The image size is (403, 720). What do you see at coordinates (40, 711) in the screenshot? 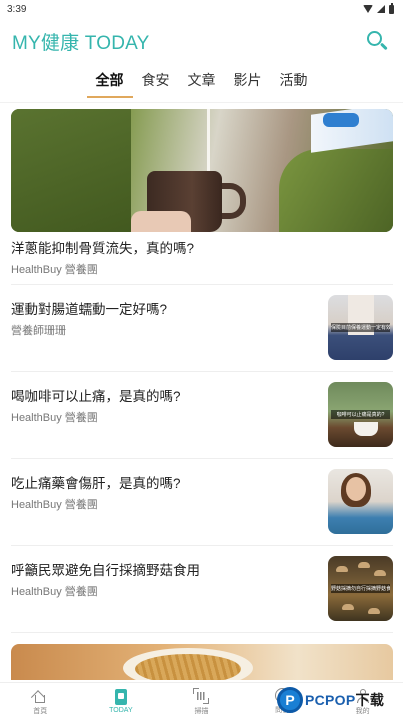
I see `nav-label: 首頁` at bounding box center [40, 711].